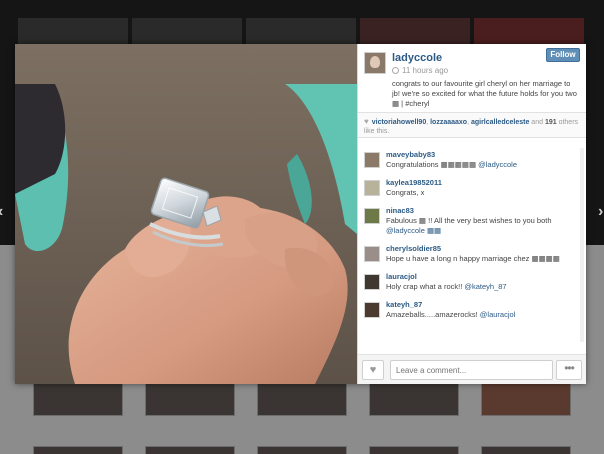 The image size is (604, 454). What do you see at coordinates (413, 230) in the screenshot?
I see `comment-mention: @ladyccole ▦▦` at bounding box center [413, 230].